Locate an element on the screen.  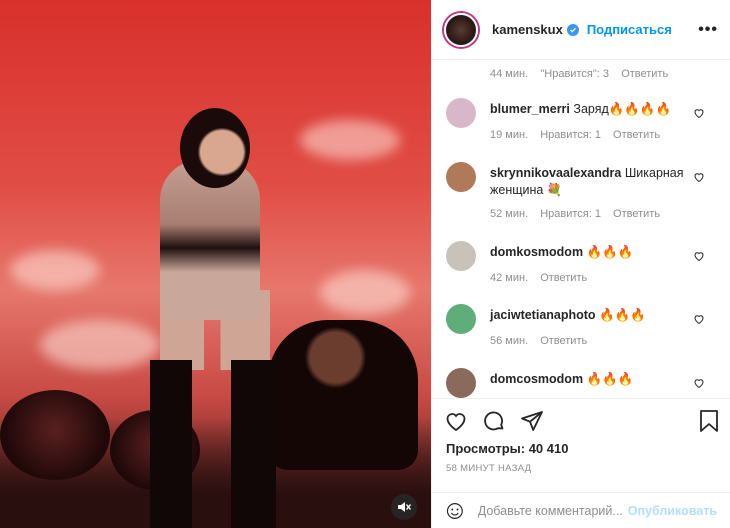
comment-meta: 52 мин. Нравится: 1 Ответить is located at coordinates (579, 214).